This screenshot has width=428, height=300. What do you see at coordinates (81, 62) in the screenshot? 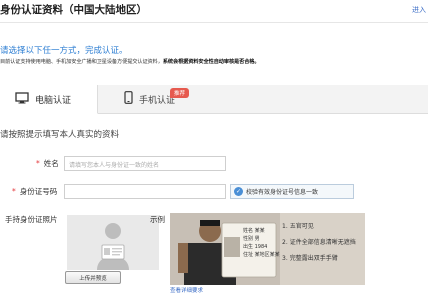
I see `notice-normal: 目前认证支持使用电脑、手机加安全广播和卫星设备方便提交认证资料，` at bounding box center [81, 62].